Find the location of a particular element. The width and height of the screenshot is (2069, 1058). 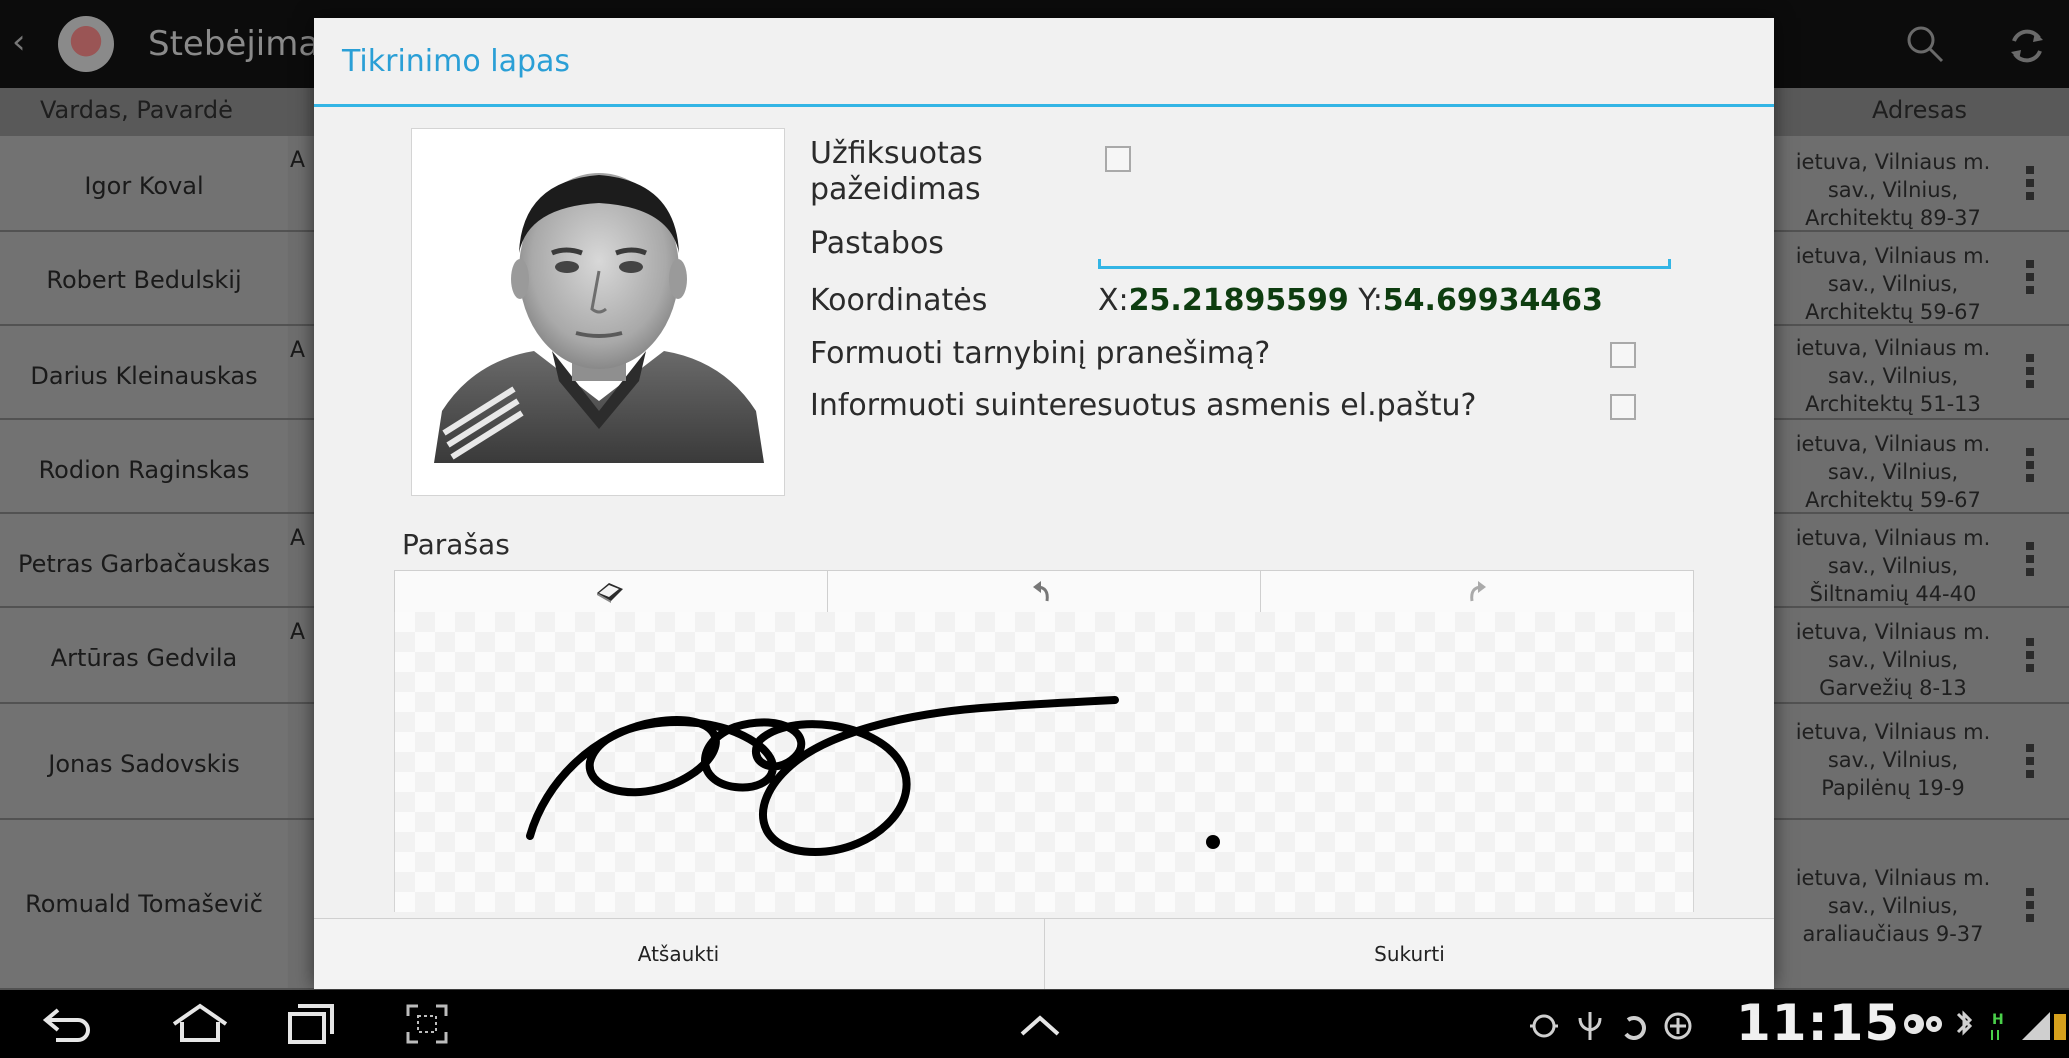

notes-input is located at coordinates (1384, 264).